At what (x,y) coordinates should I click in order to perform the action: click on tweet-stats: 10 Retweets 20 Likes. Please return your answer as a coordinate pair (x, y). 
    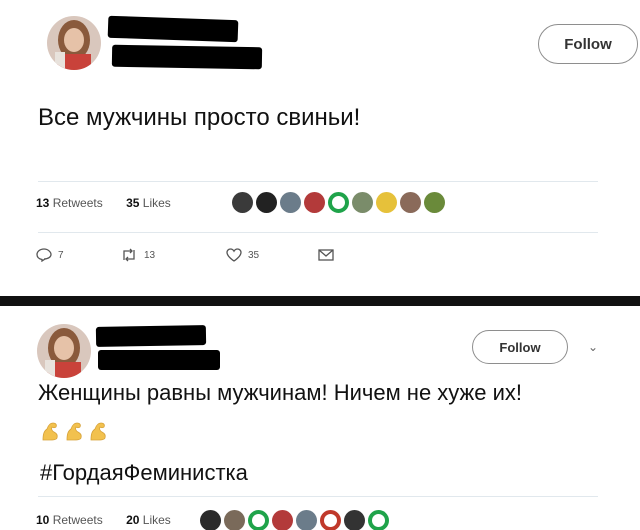
    Looking at the image, I should click on (103, 520).